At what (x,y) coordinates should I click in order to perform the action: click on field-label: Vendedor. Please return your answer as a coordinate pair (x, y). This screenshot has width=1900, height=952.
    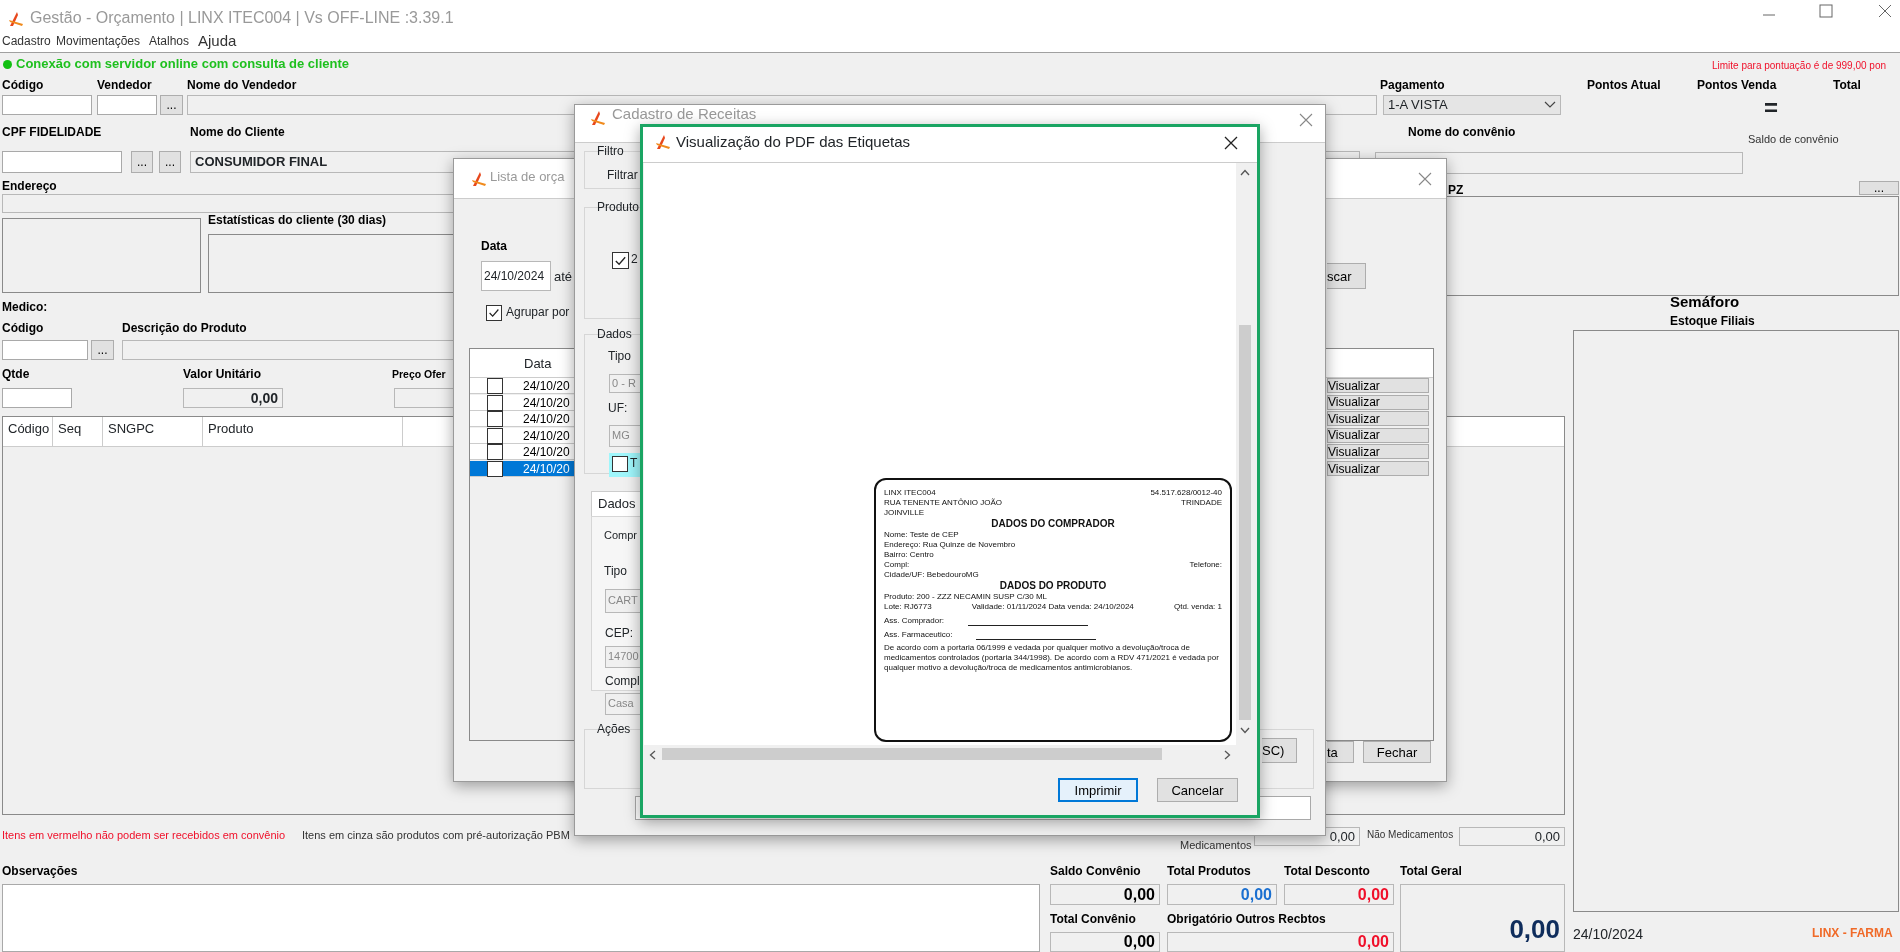
    Looking at the image, I should click on (124, 85).